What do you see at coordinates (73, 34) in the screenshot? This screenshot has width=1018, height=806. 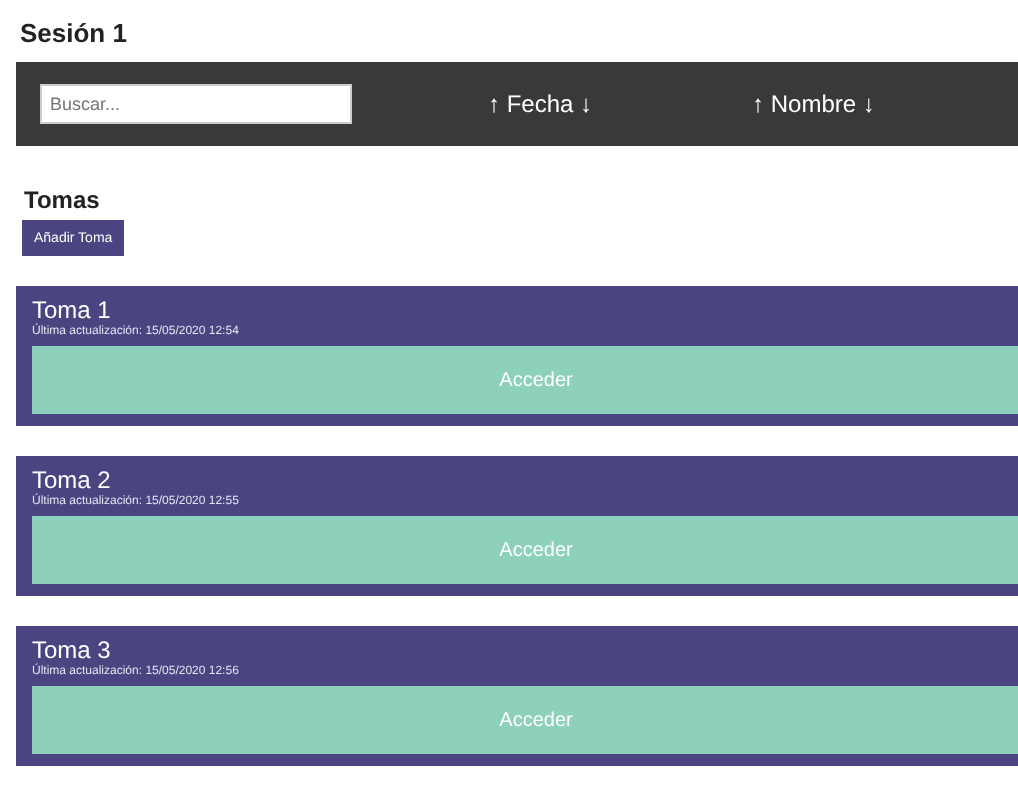 I see `page-title: Sesión 1` at bounding box center [73, 34].